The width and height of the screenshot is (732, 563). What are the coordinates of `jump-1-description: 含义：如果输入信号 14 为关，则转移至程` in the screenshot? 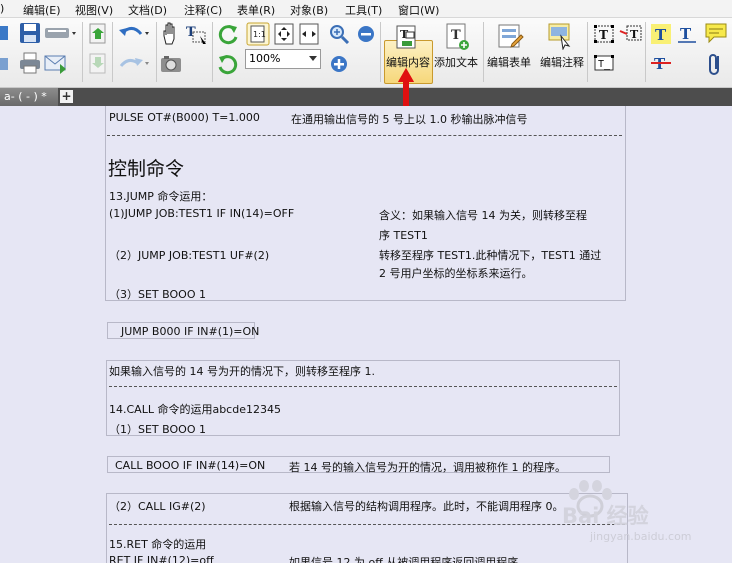 It's located at (483, 215).